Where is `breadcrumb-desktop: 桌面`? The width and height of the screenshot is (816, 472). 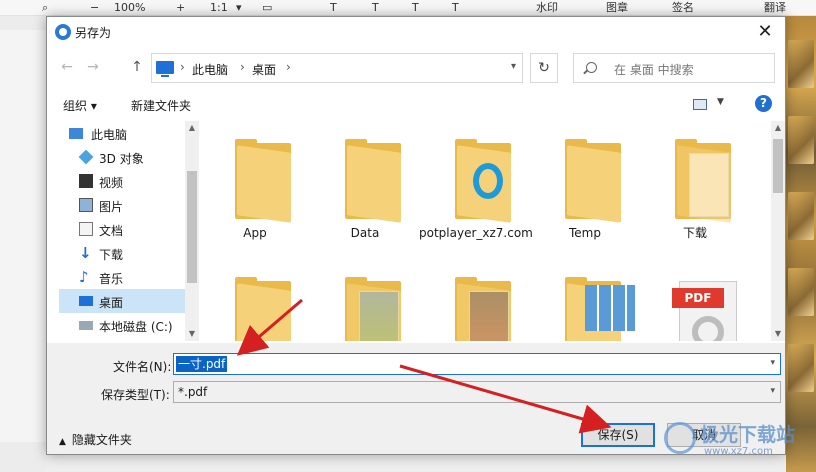 breadcrumb-desktop: 桌面 is located at coordinates (264, 69).